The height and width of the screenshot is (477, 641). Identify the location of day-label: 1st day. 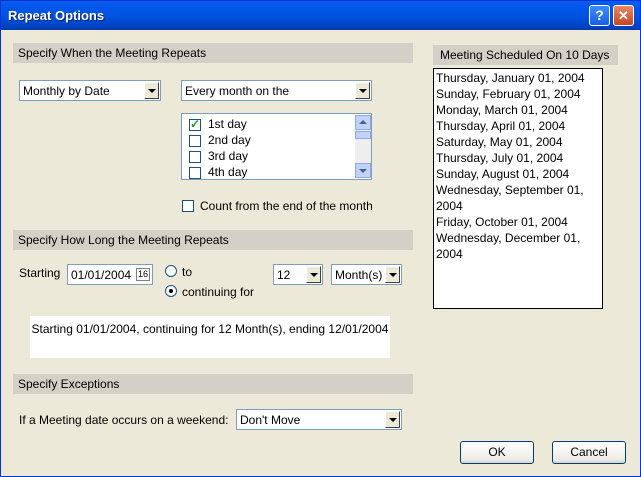
(227, 124).